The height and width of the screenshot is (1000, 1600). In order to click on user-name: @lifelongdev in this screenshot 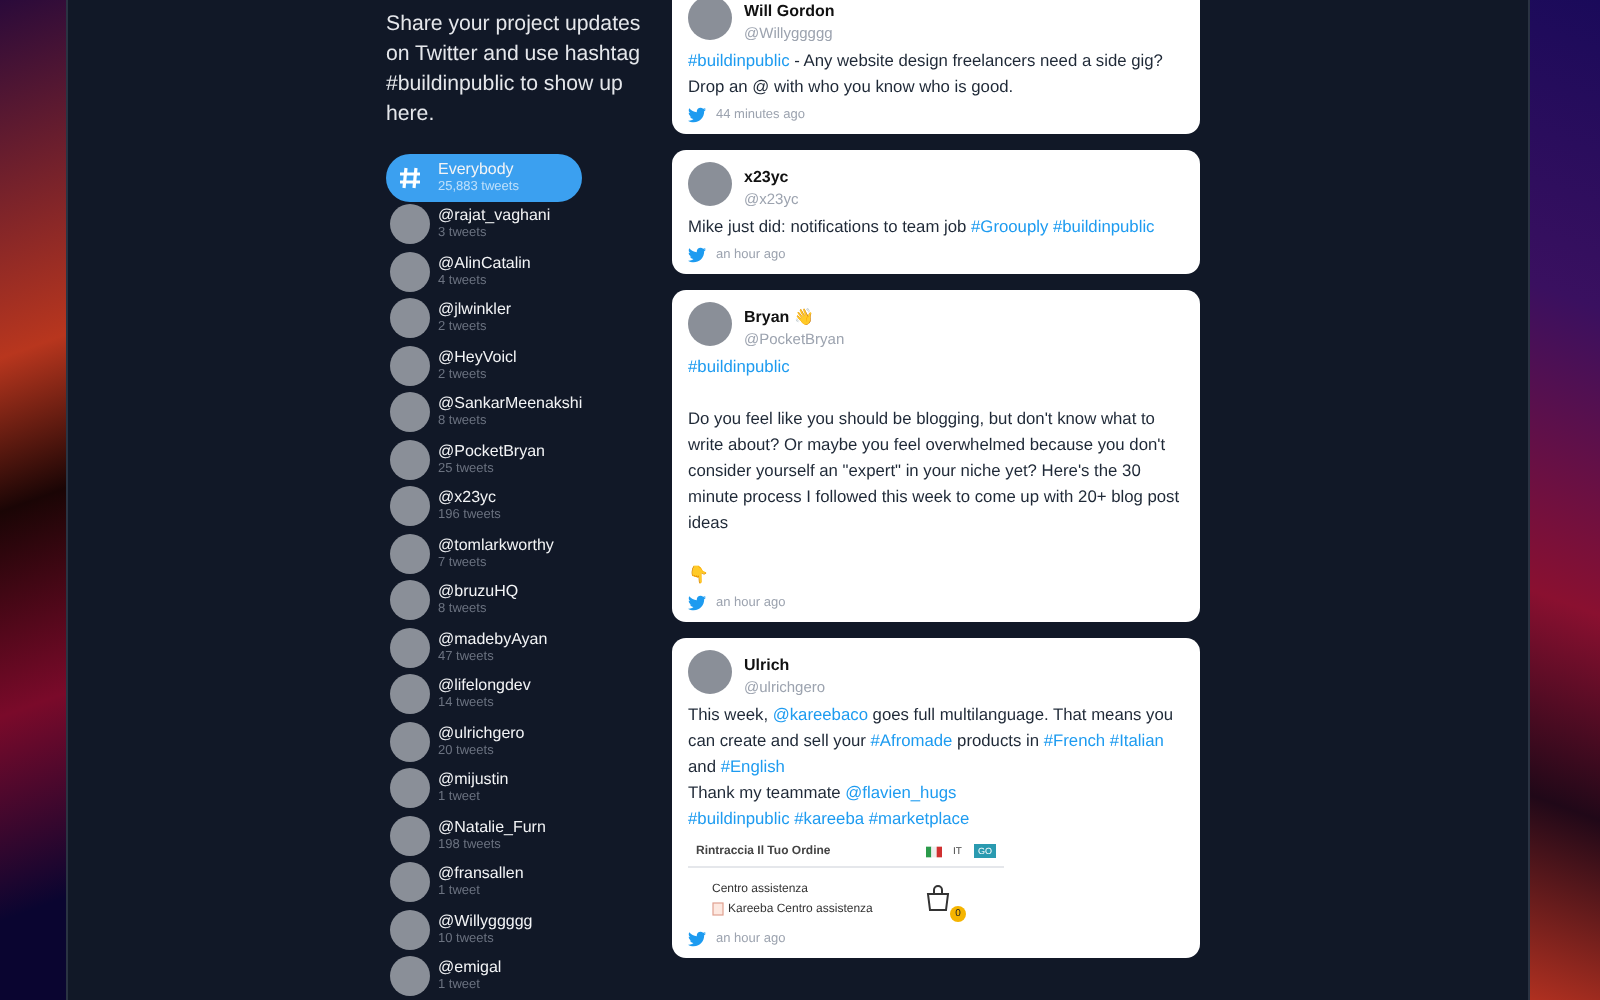, I will do `click(484, 685)`.